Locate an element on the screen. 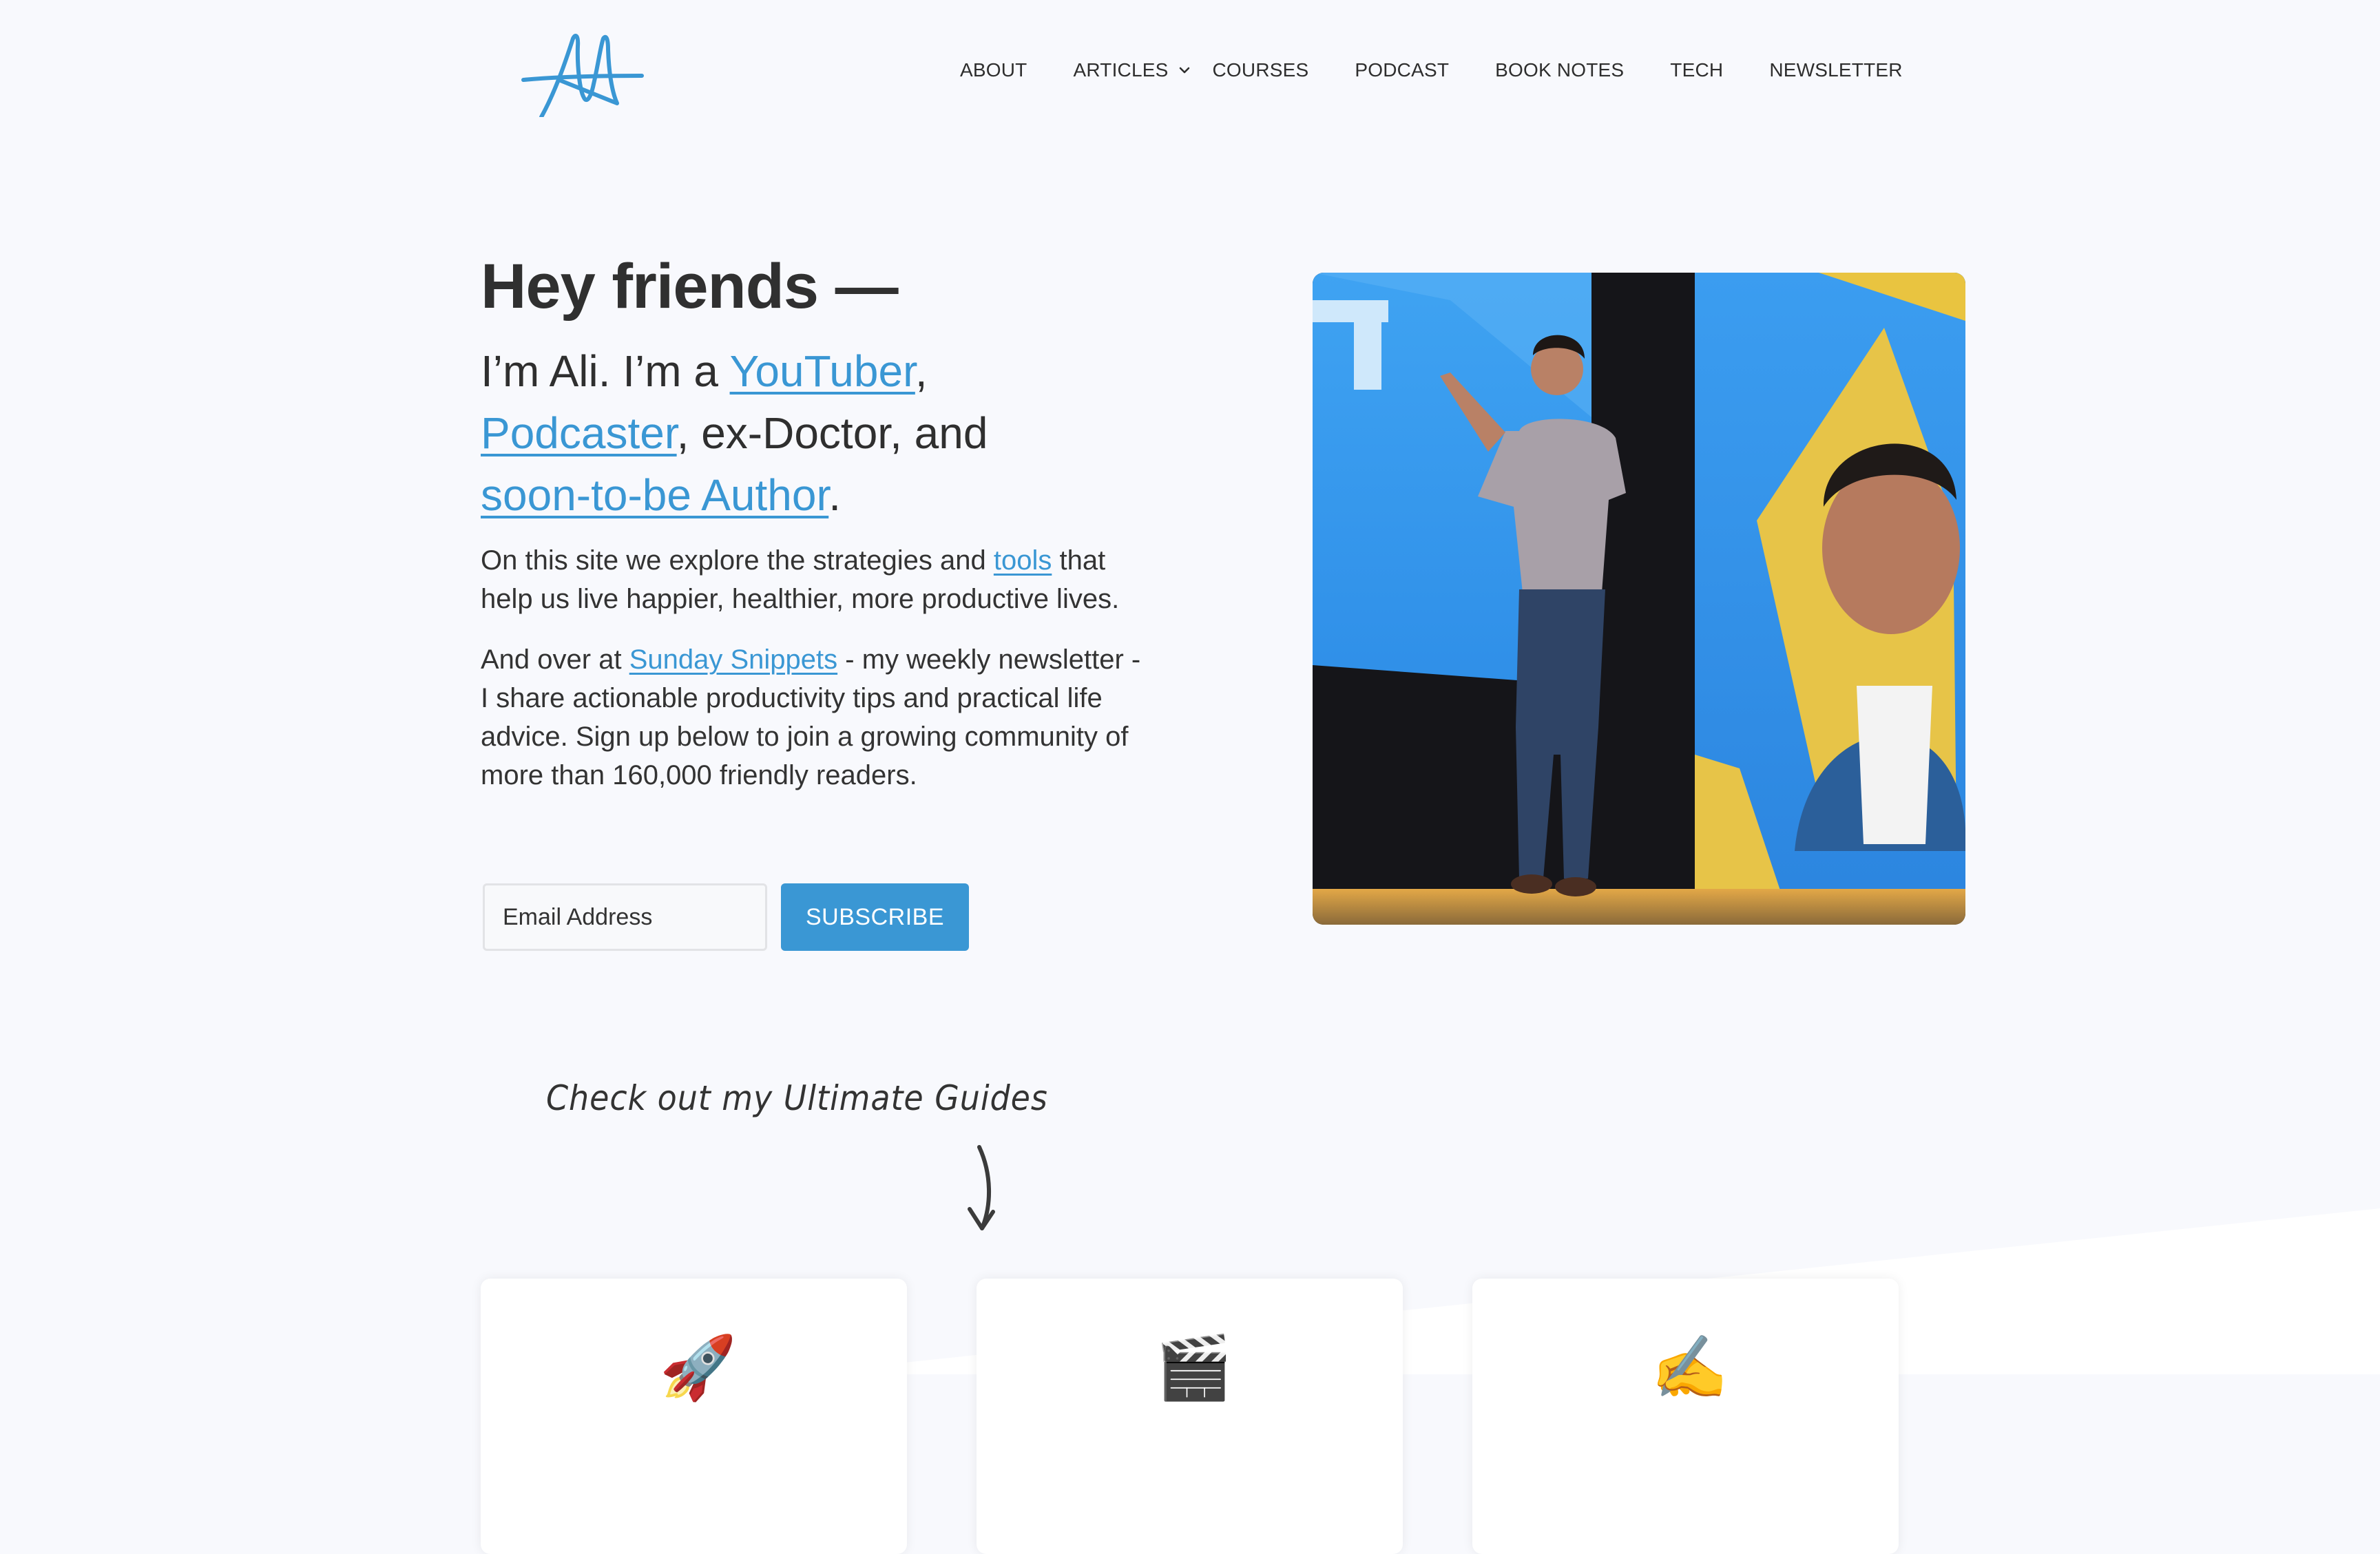 This screenshot has height=1554, width=2380. guide-card-productivity: 🚀 is located at coordinates (694, 1416).